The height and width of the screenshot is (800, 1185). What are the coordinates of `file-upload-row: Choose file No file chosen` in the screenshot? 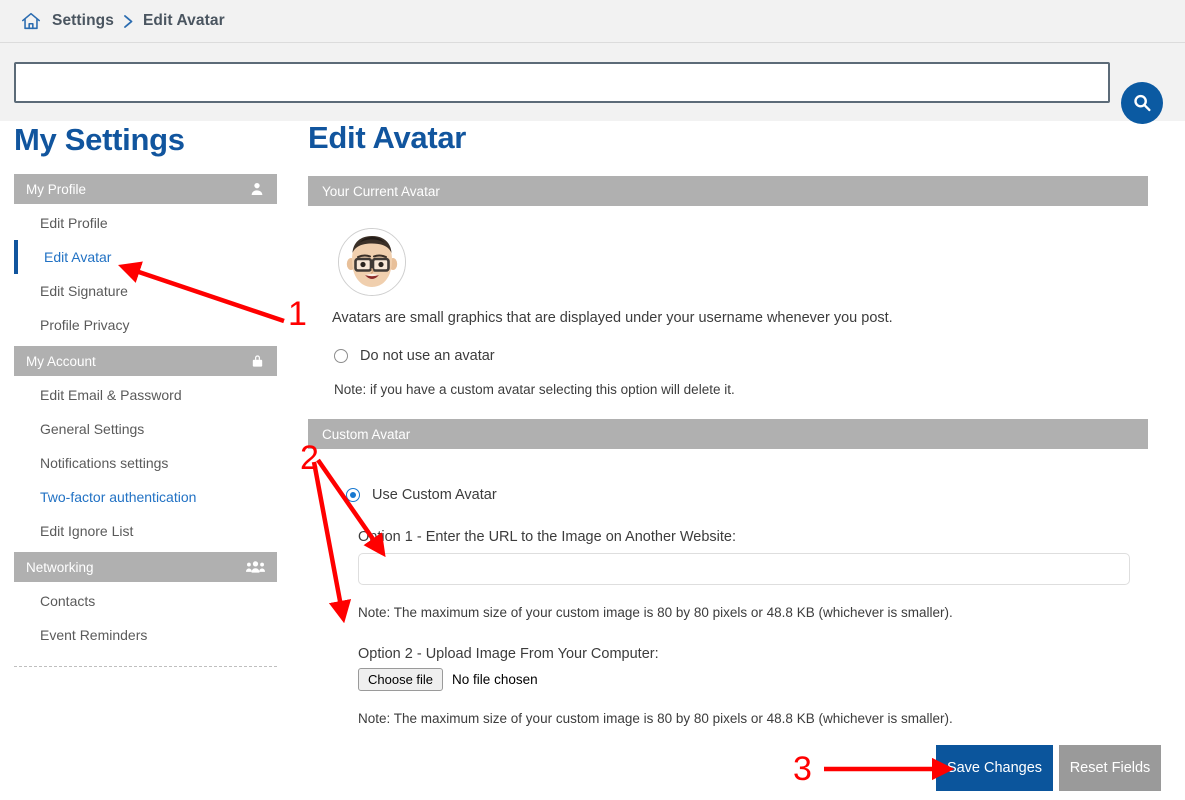 It's located at (763, 679).